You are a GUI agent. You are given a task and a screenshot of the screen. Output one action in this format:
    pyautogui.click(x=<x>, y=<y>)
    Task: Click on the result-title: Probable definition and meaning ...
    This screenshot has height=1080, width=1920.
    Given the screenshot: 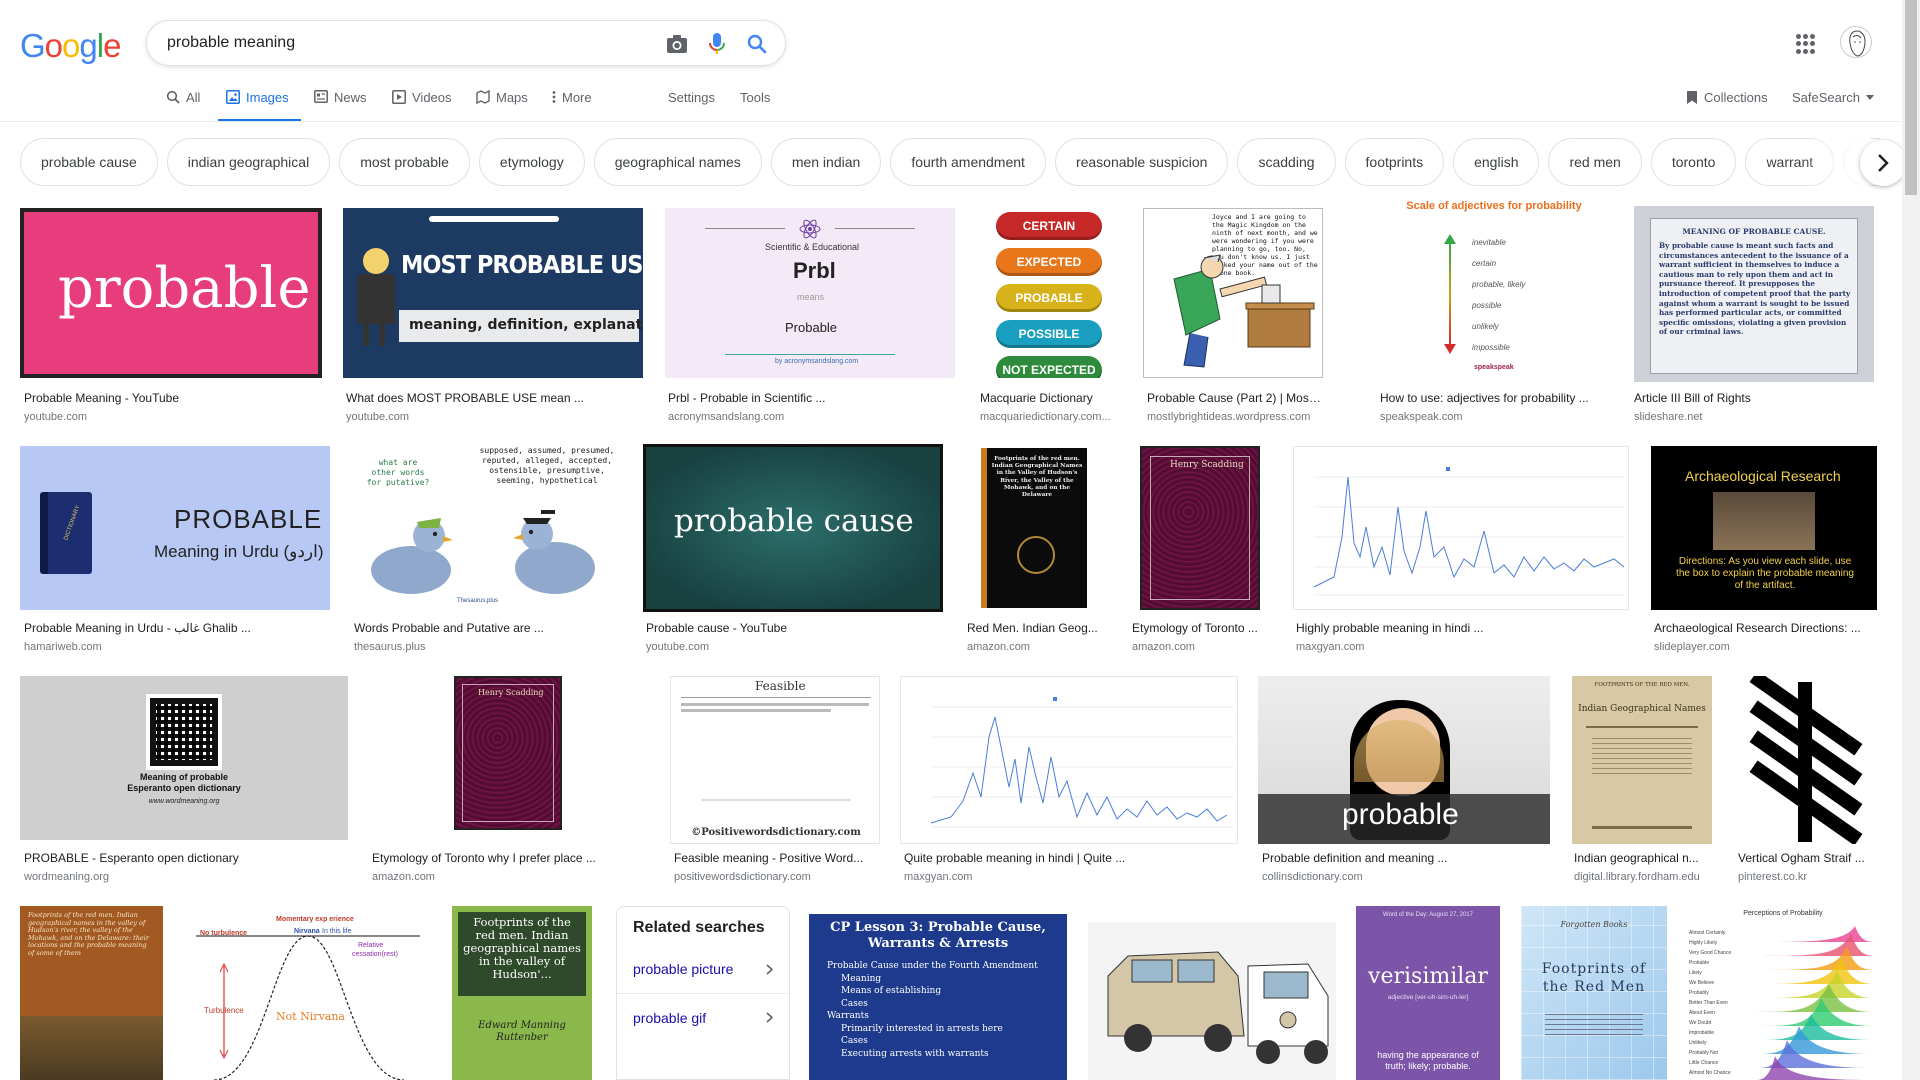 What is the action you would take?
    pyautogui.click(x=1406, y=858)
    